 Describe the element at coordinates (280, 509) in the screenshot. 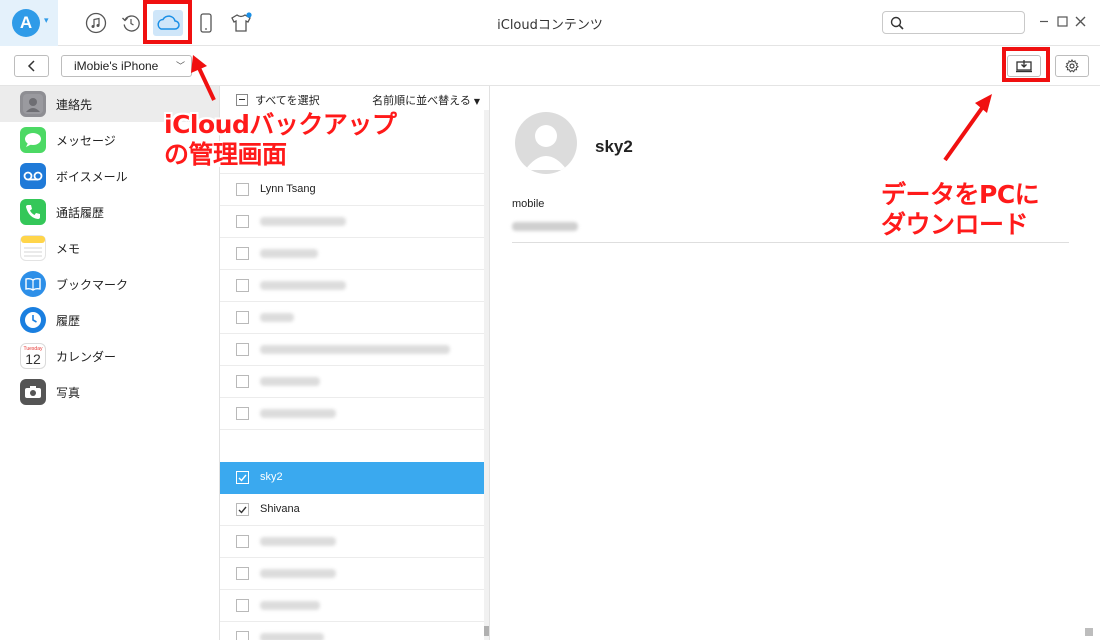

I see `contact-name: Shivana` at that location.